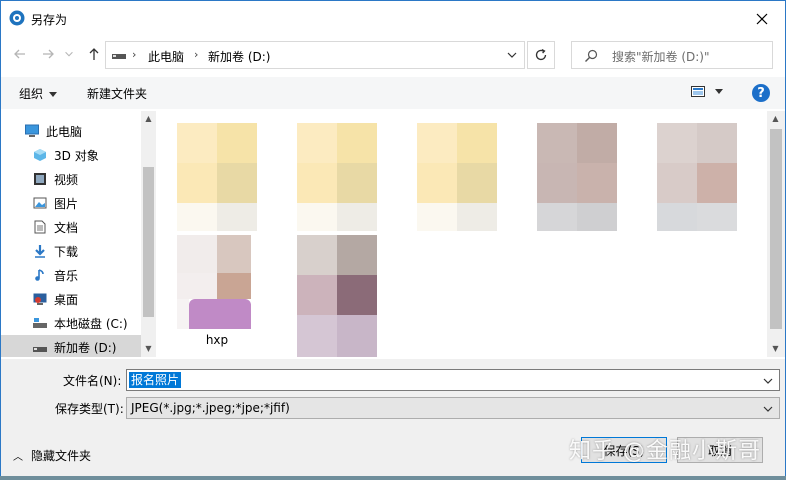 This screenshot has width=786, height=480. What do you see at coordinates (155, 380) in the screenshot?
I see `filename-value: 报名照片` at bounding box center [155, 380].